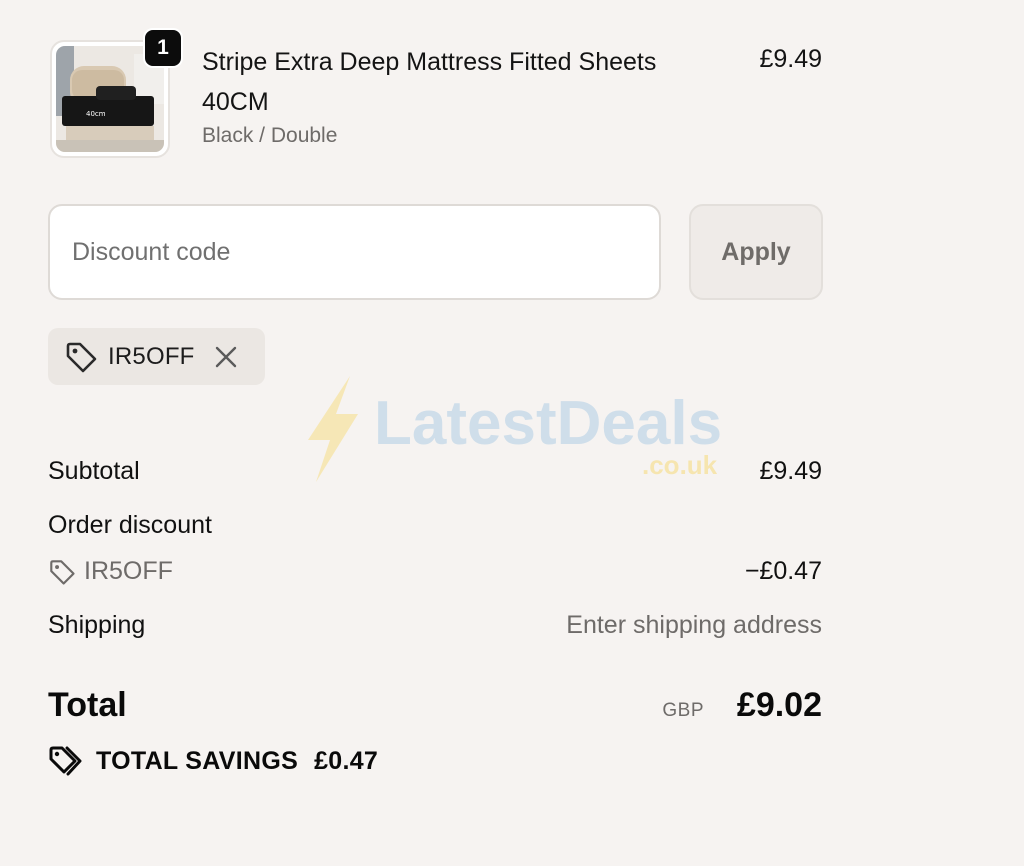 The height and width of the screenshot is (866, 1024). What do you see at coordinates (756, 252) in the screenshot?
I see `apply-button: Apply` at bounding box center [756, 252].